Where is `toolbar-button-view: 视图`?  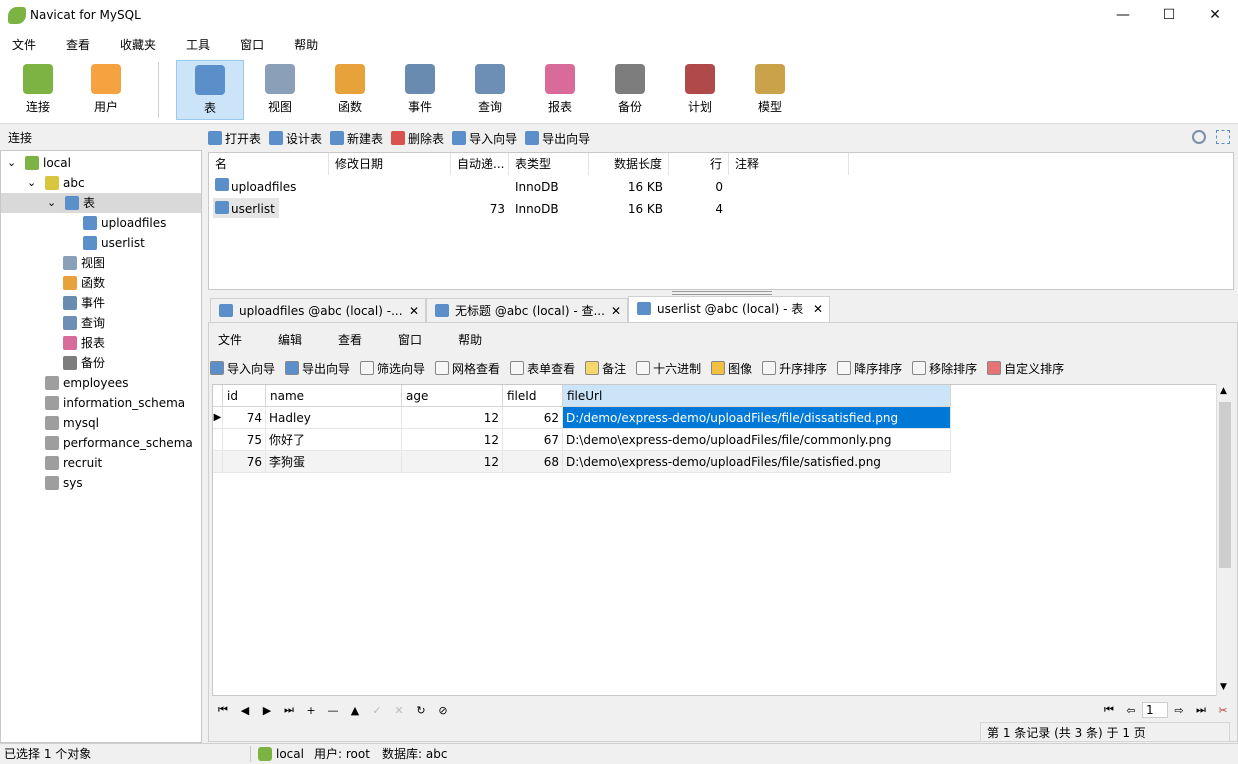 toolbar-button-view: 视图 is located at coordinates (280, 90).